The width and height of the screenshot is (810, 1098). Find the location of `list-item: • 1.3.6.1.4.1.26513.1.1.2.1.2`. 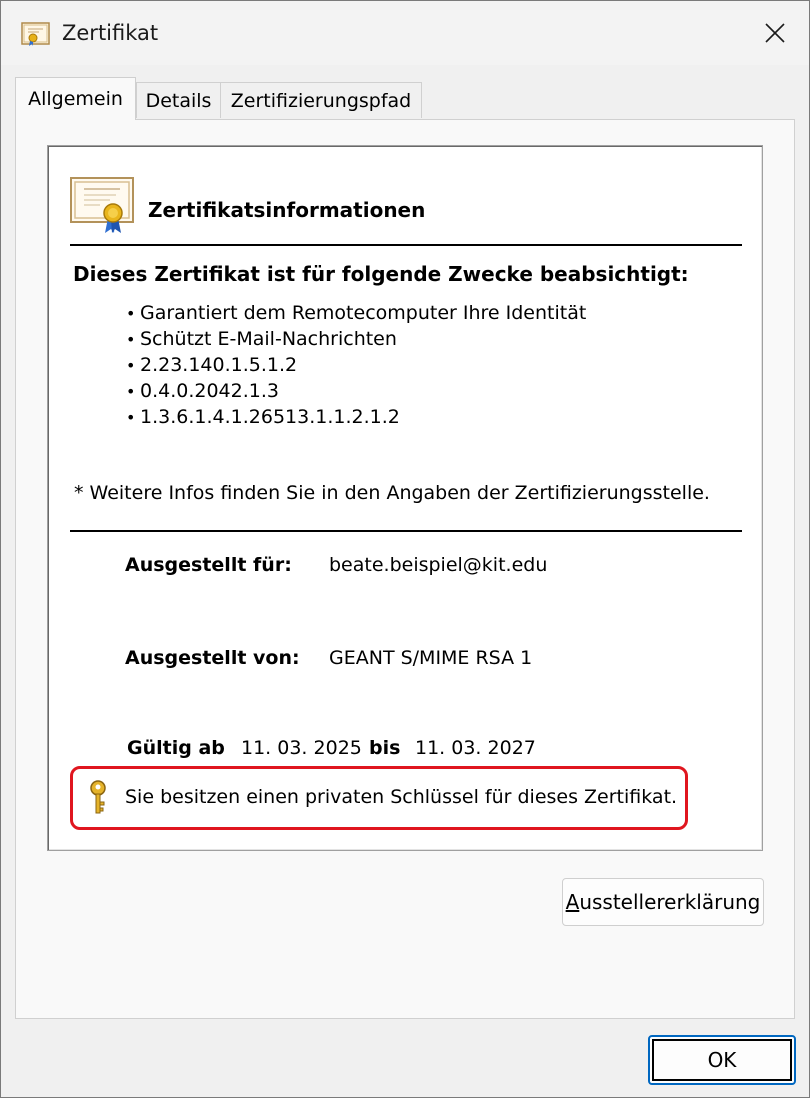

list-item: • 1.3.6.1.4.1.26513.1.1.2.1.2 is located at coordinates (263, 417).